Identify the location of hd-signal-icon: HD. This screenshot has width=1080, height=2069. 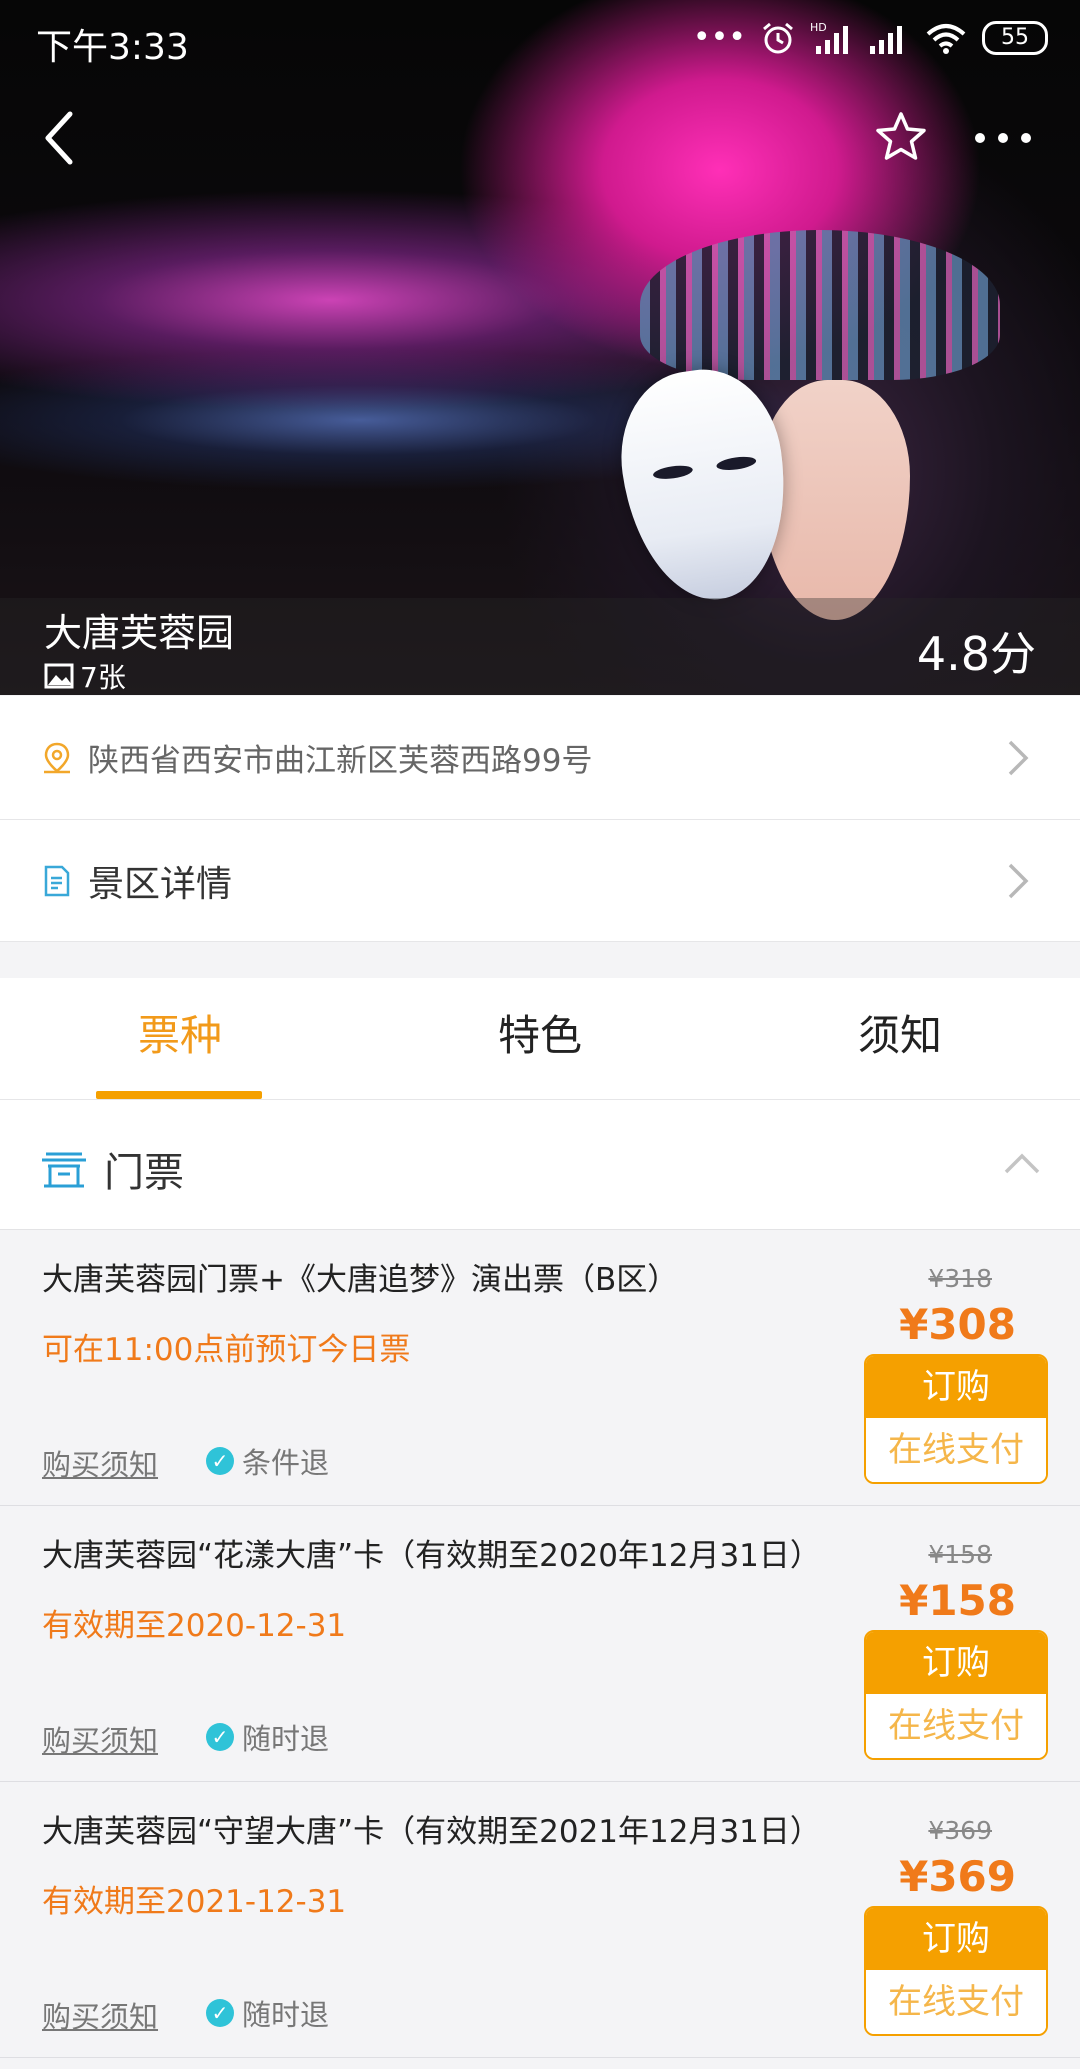
(829, 37).